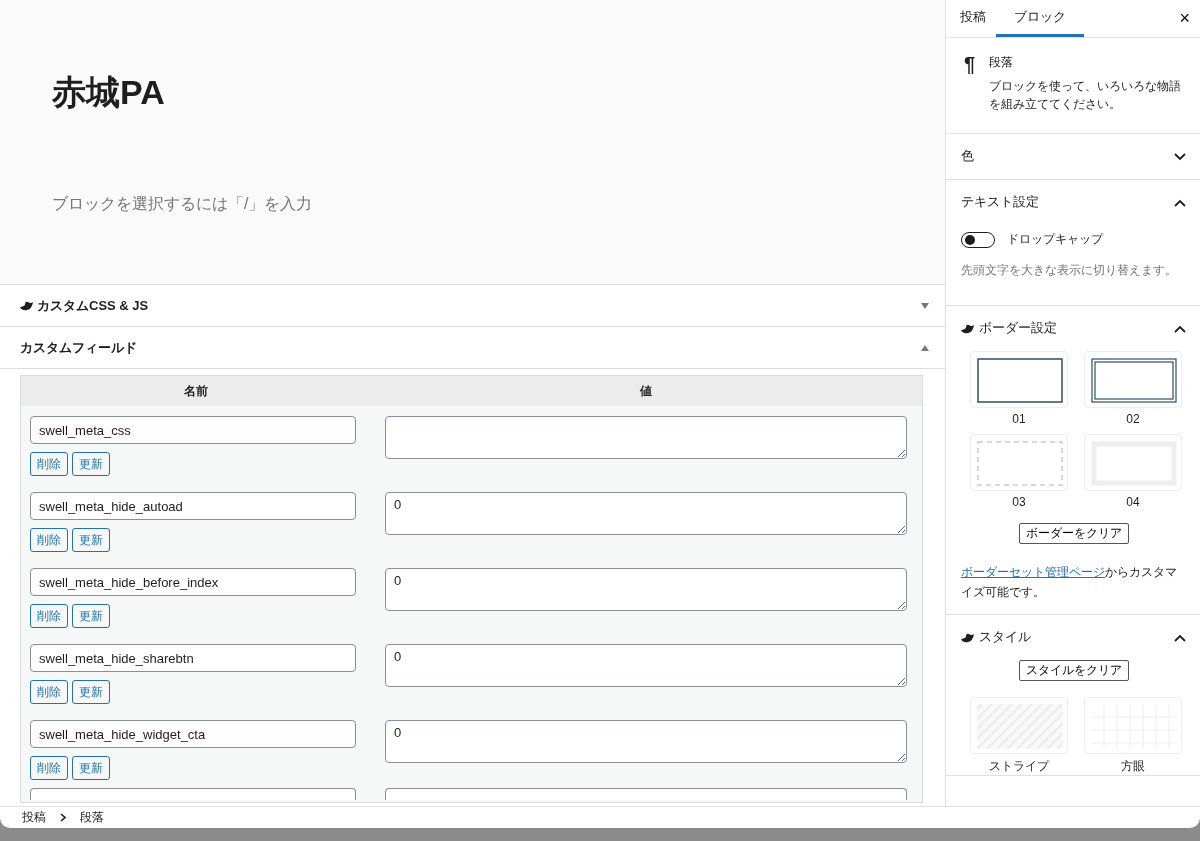  I want to click on clear-style-button: スタイルをクリア, so click(1073, 670).